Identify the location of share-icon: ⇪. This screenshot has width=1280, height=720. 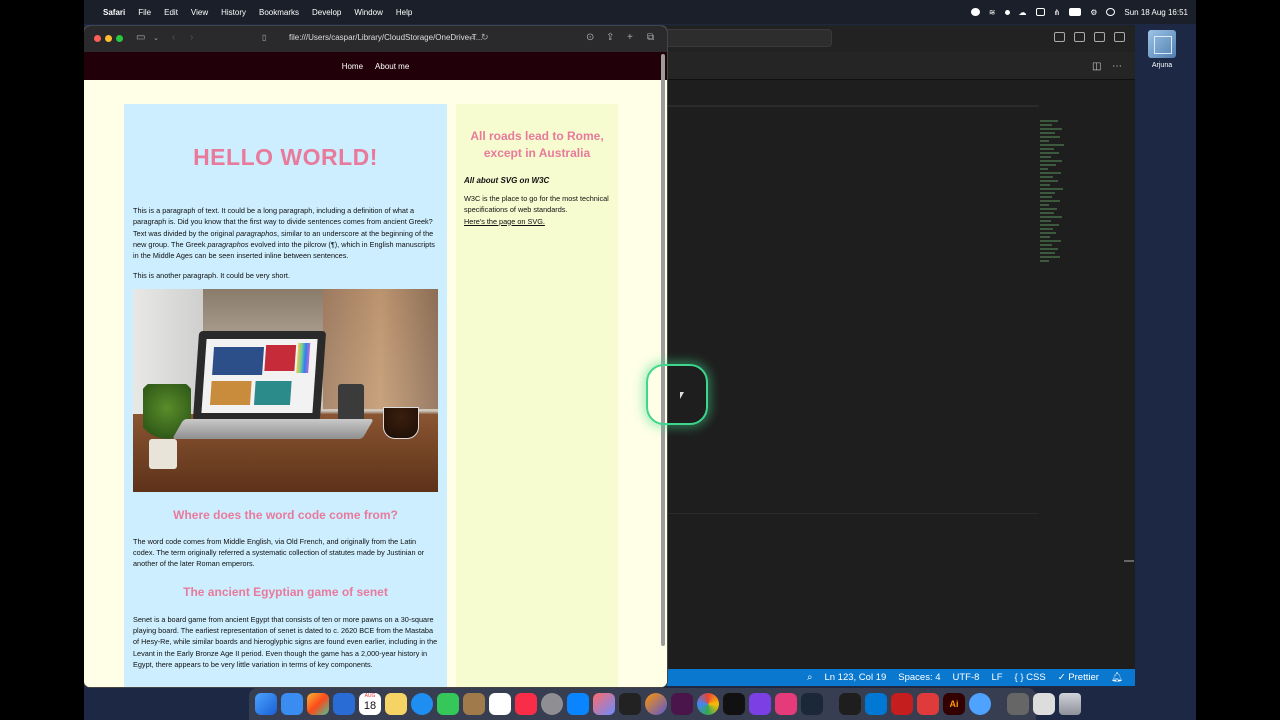
(610, 37).